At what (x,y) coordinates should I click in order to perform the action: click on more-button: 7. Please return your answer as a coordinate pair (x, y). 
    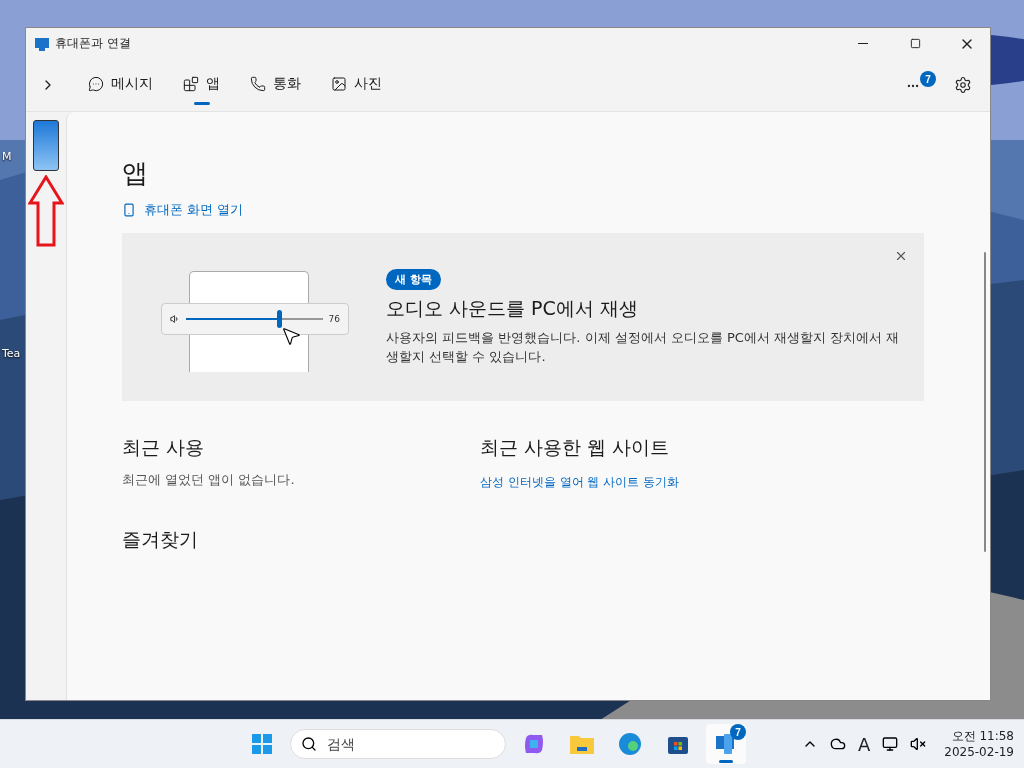
    Looking at the image, I should click on (919, 85).